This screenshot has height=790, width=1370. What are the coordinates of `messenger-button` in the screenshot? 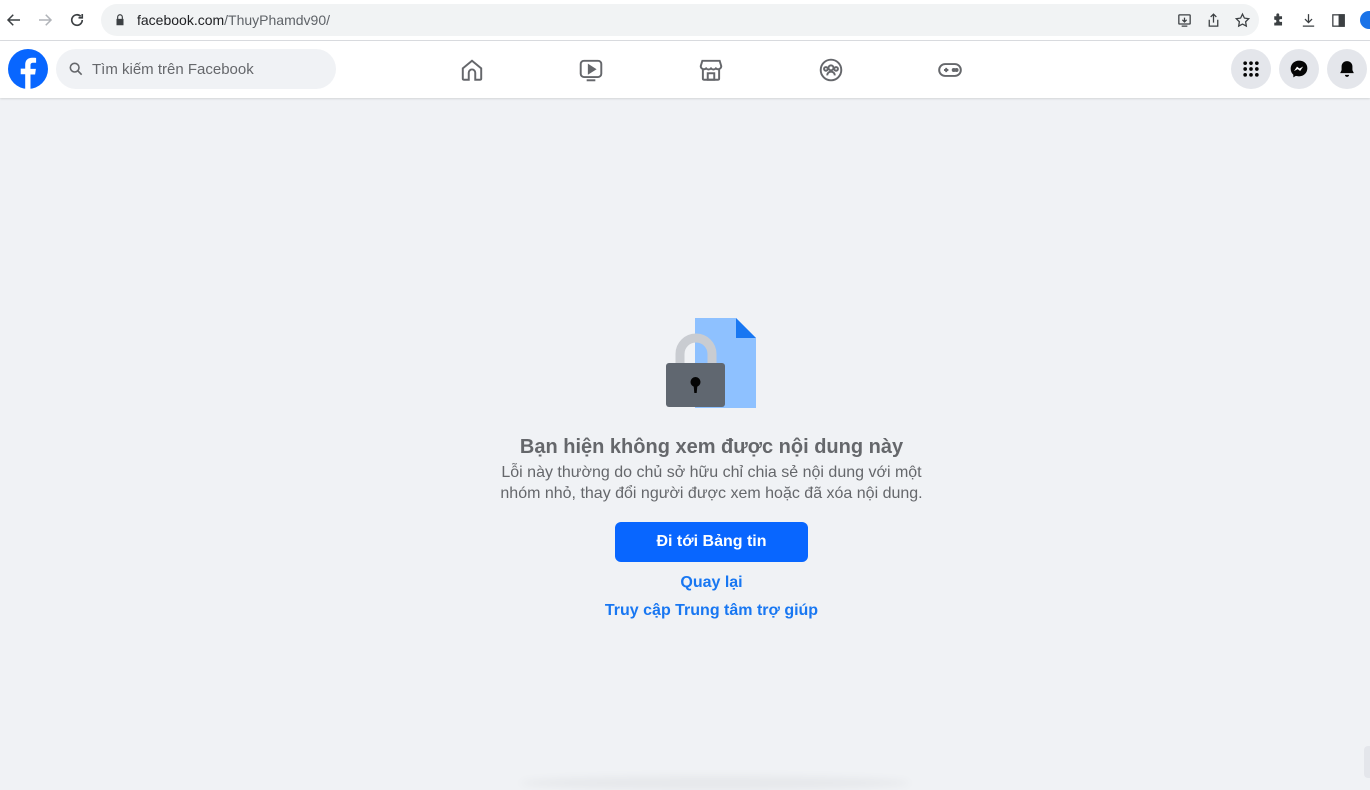 It's located at (1299, 69).